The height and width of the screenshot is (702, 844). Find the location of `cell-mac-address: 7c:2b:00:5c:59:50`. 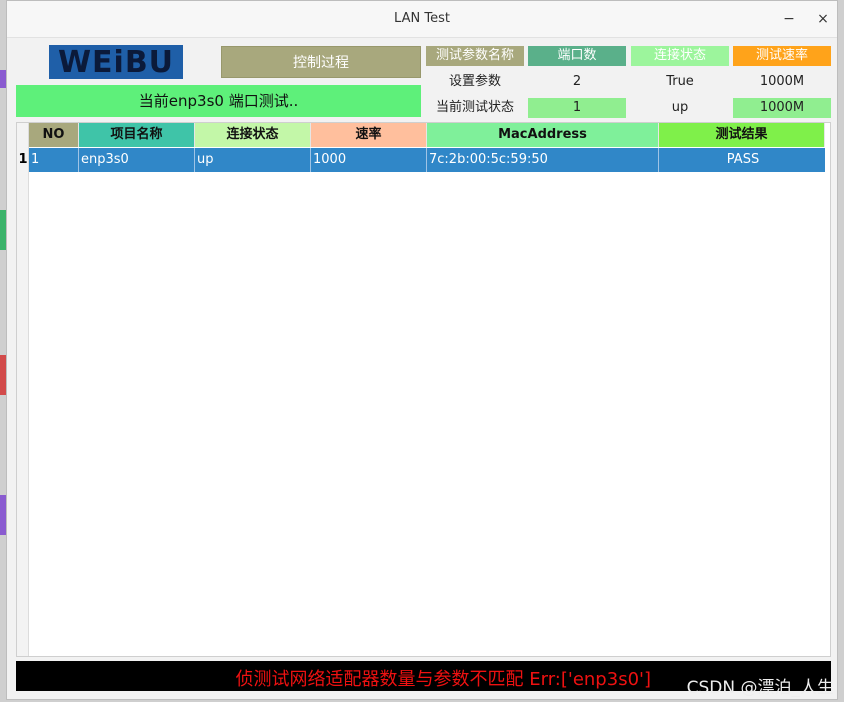

cell-mac-address: 7c:2b:00:5c:59:50 is located at coordinates (543, 160).